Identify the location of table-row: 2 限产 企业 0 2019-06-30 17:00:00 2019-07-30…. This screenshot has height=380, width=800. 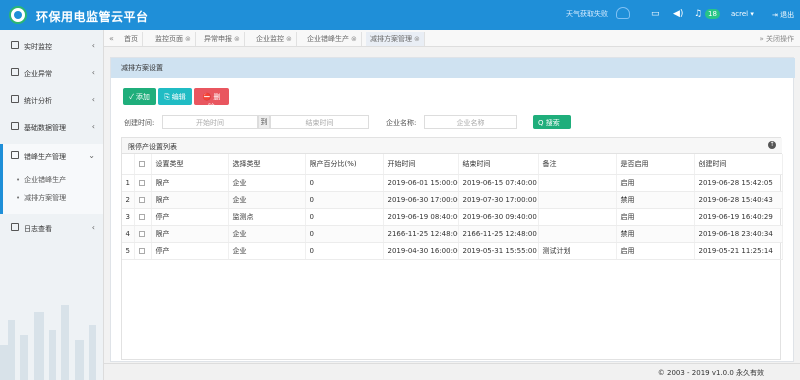
(452, 200).